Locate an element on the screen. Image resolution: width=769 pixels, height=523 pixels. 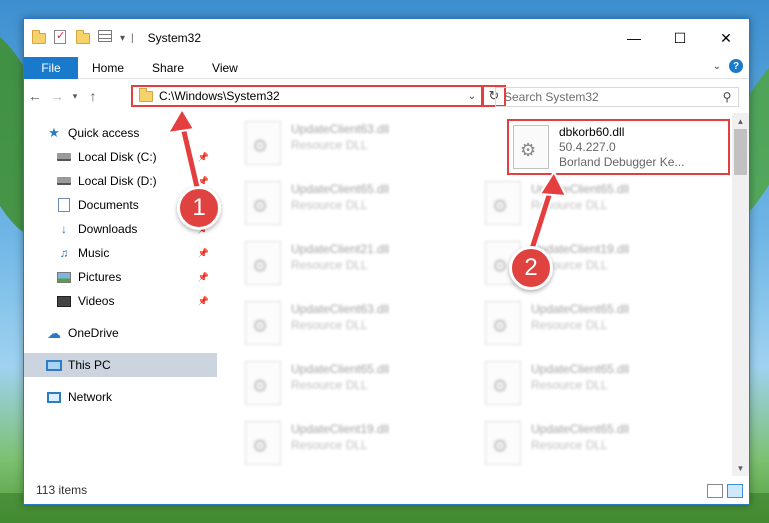
search-box: Search System32 ⚲ is located at coordinates (617, 97).